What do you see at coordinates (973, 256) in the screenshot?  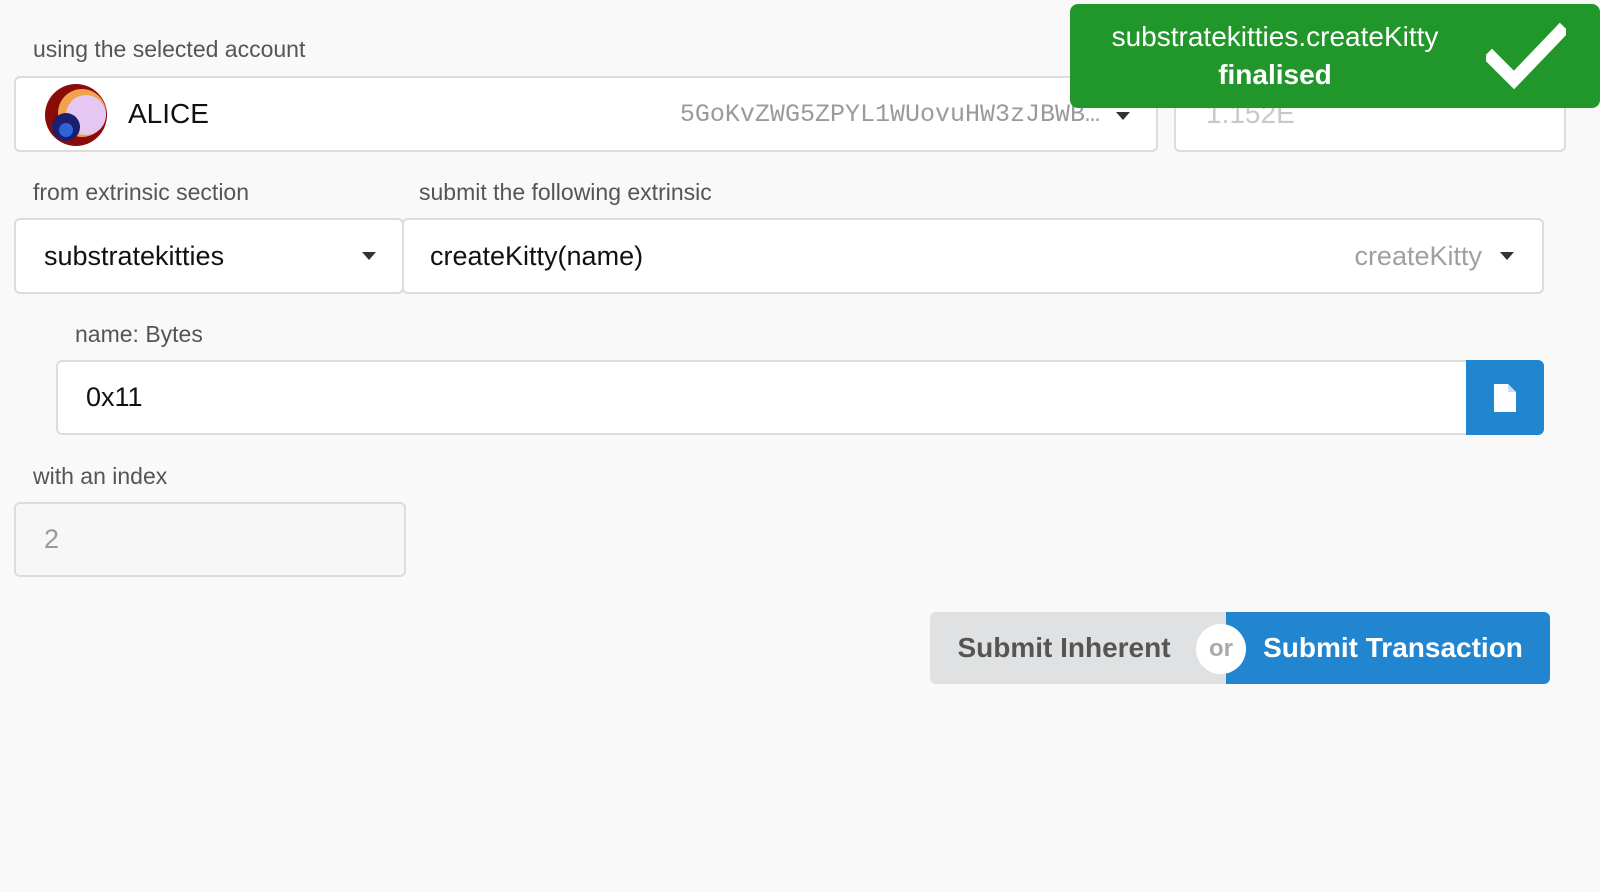 I see `method-dropdown: createKitty(name) createKitty` at bounding box center [973, 256].